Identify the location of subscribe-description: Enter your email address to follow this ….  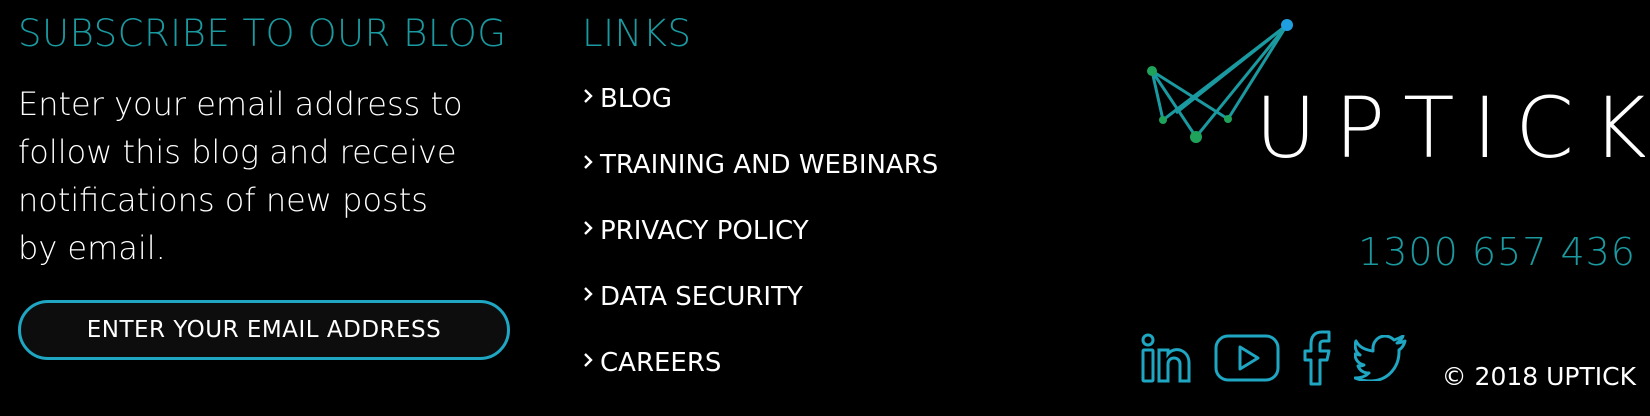
(268, 176).